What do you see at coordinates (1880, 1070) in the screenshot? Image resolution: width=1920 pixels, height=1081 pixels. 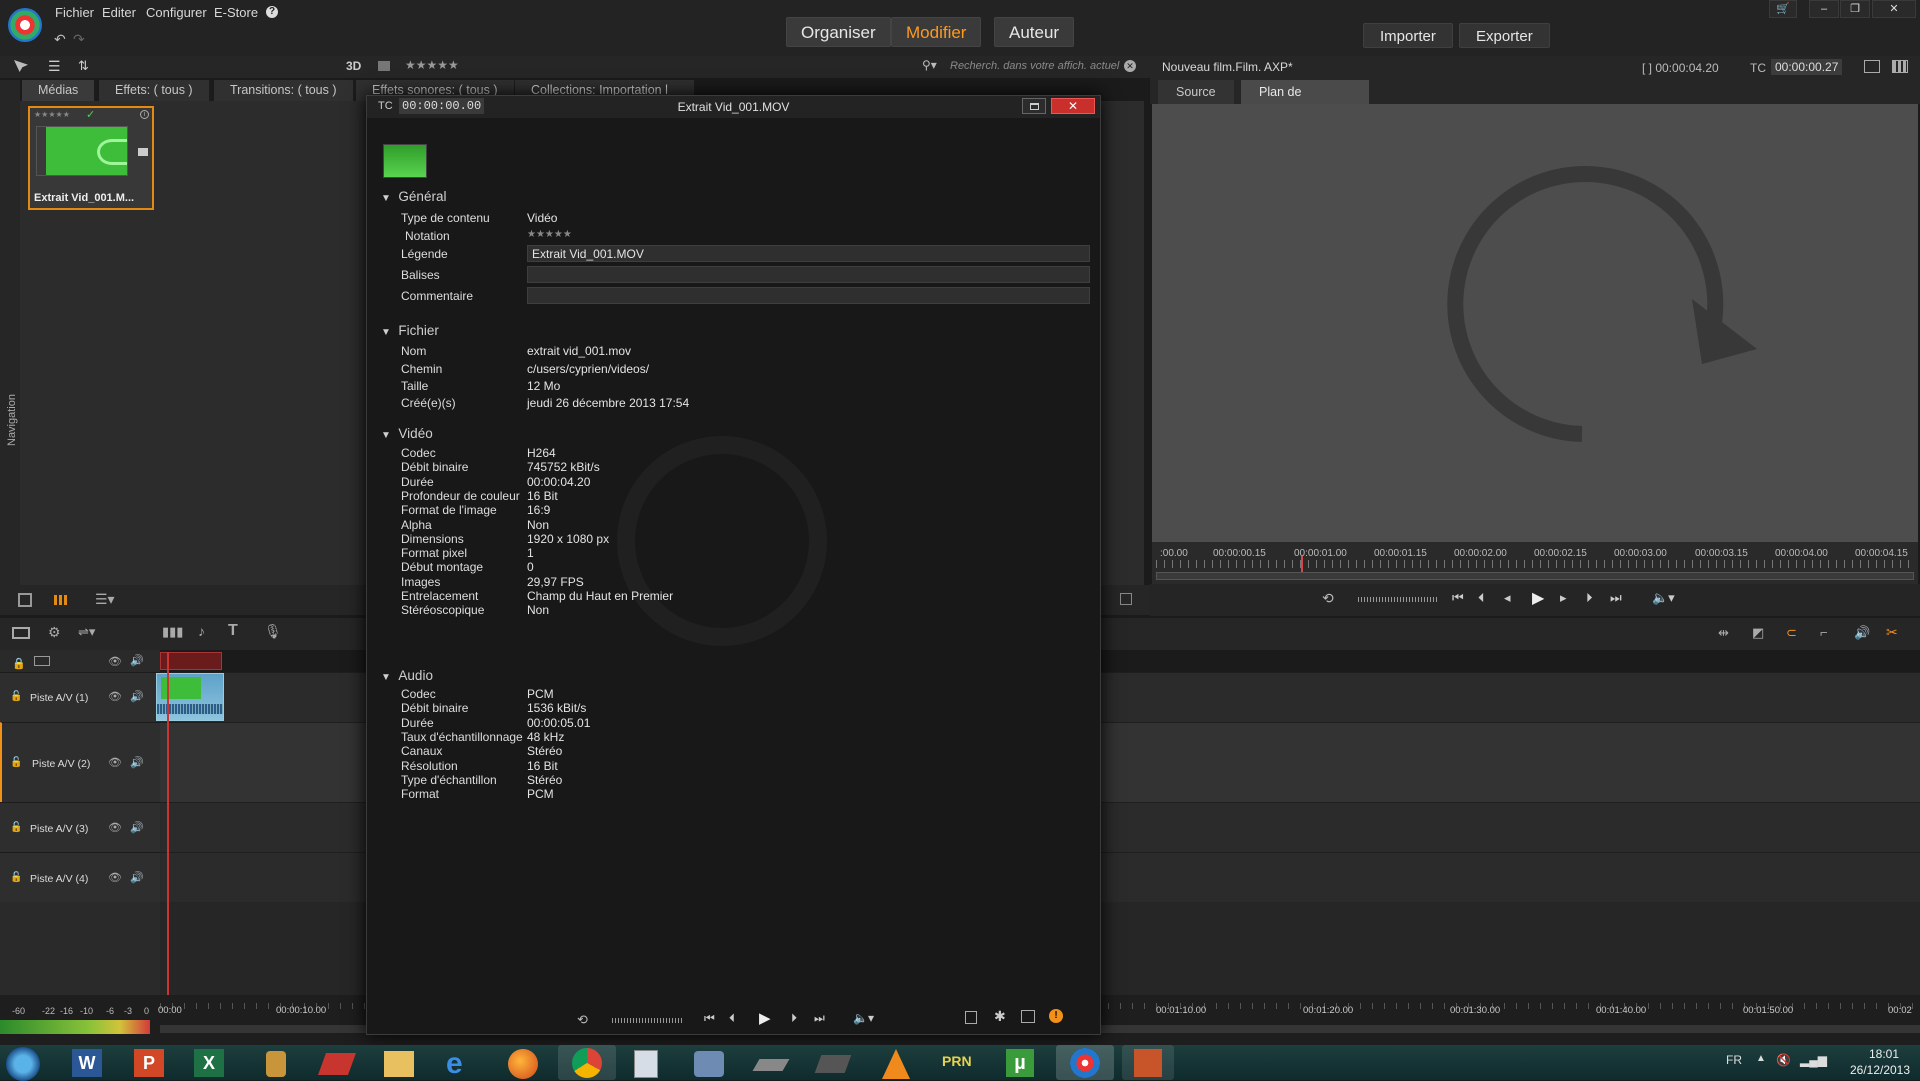 I see `clock-date: 26/12/2013` at bounding box center [1880, 1070].